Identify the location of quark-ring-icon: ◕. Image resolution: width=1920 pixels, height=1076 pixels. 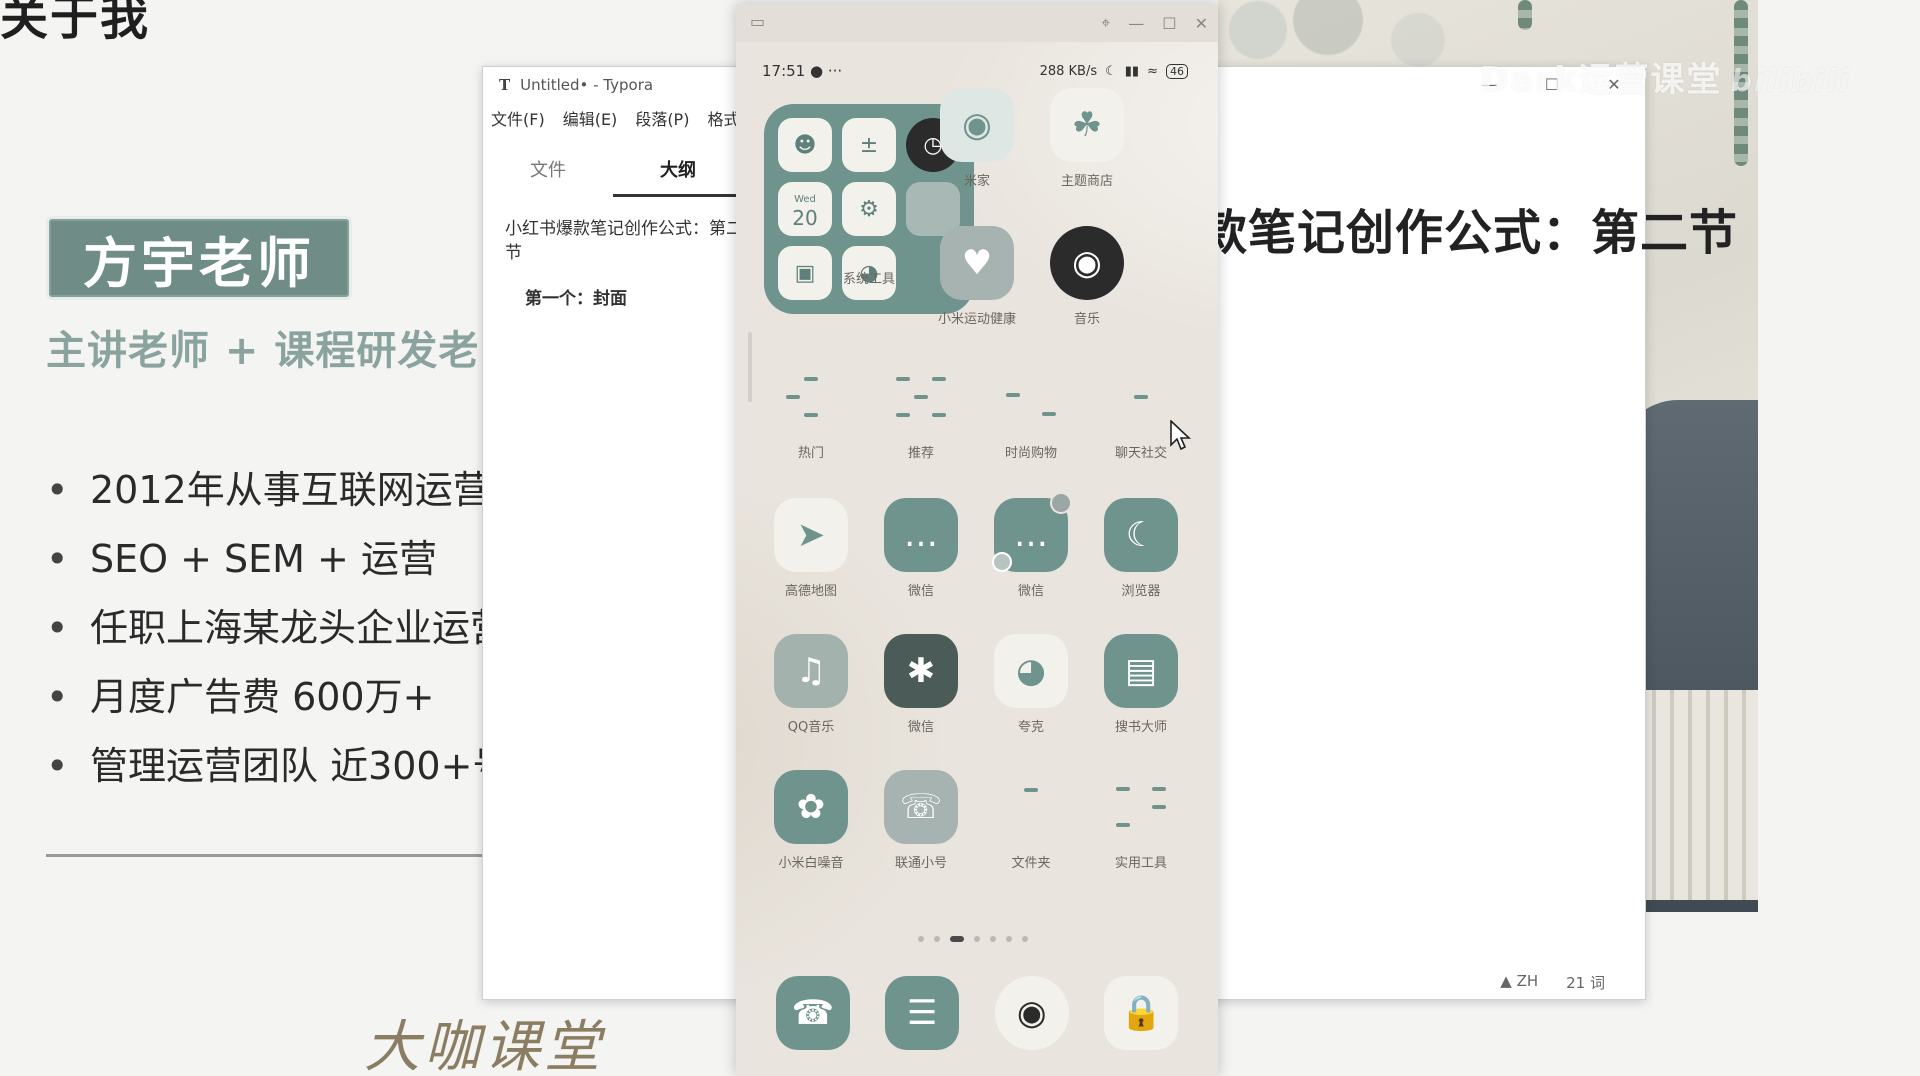
(1031, 671).